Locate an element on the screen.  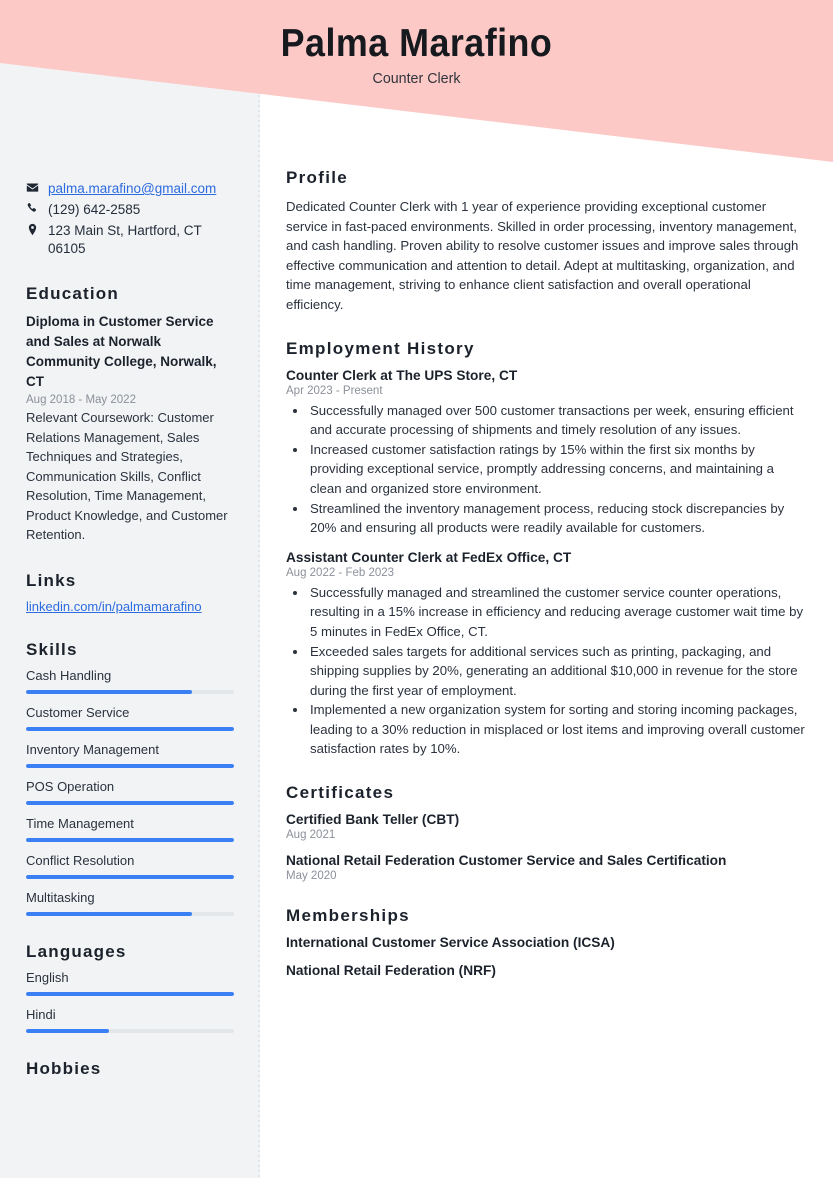
skill-item-label: Customer Service is located at coordinates (78, 712).